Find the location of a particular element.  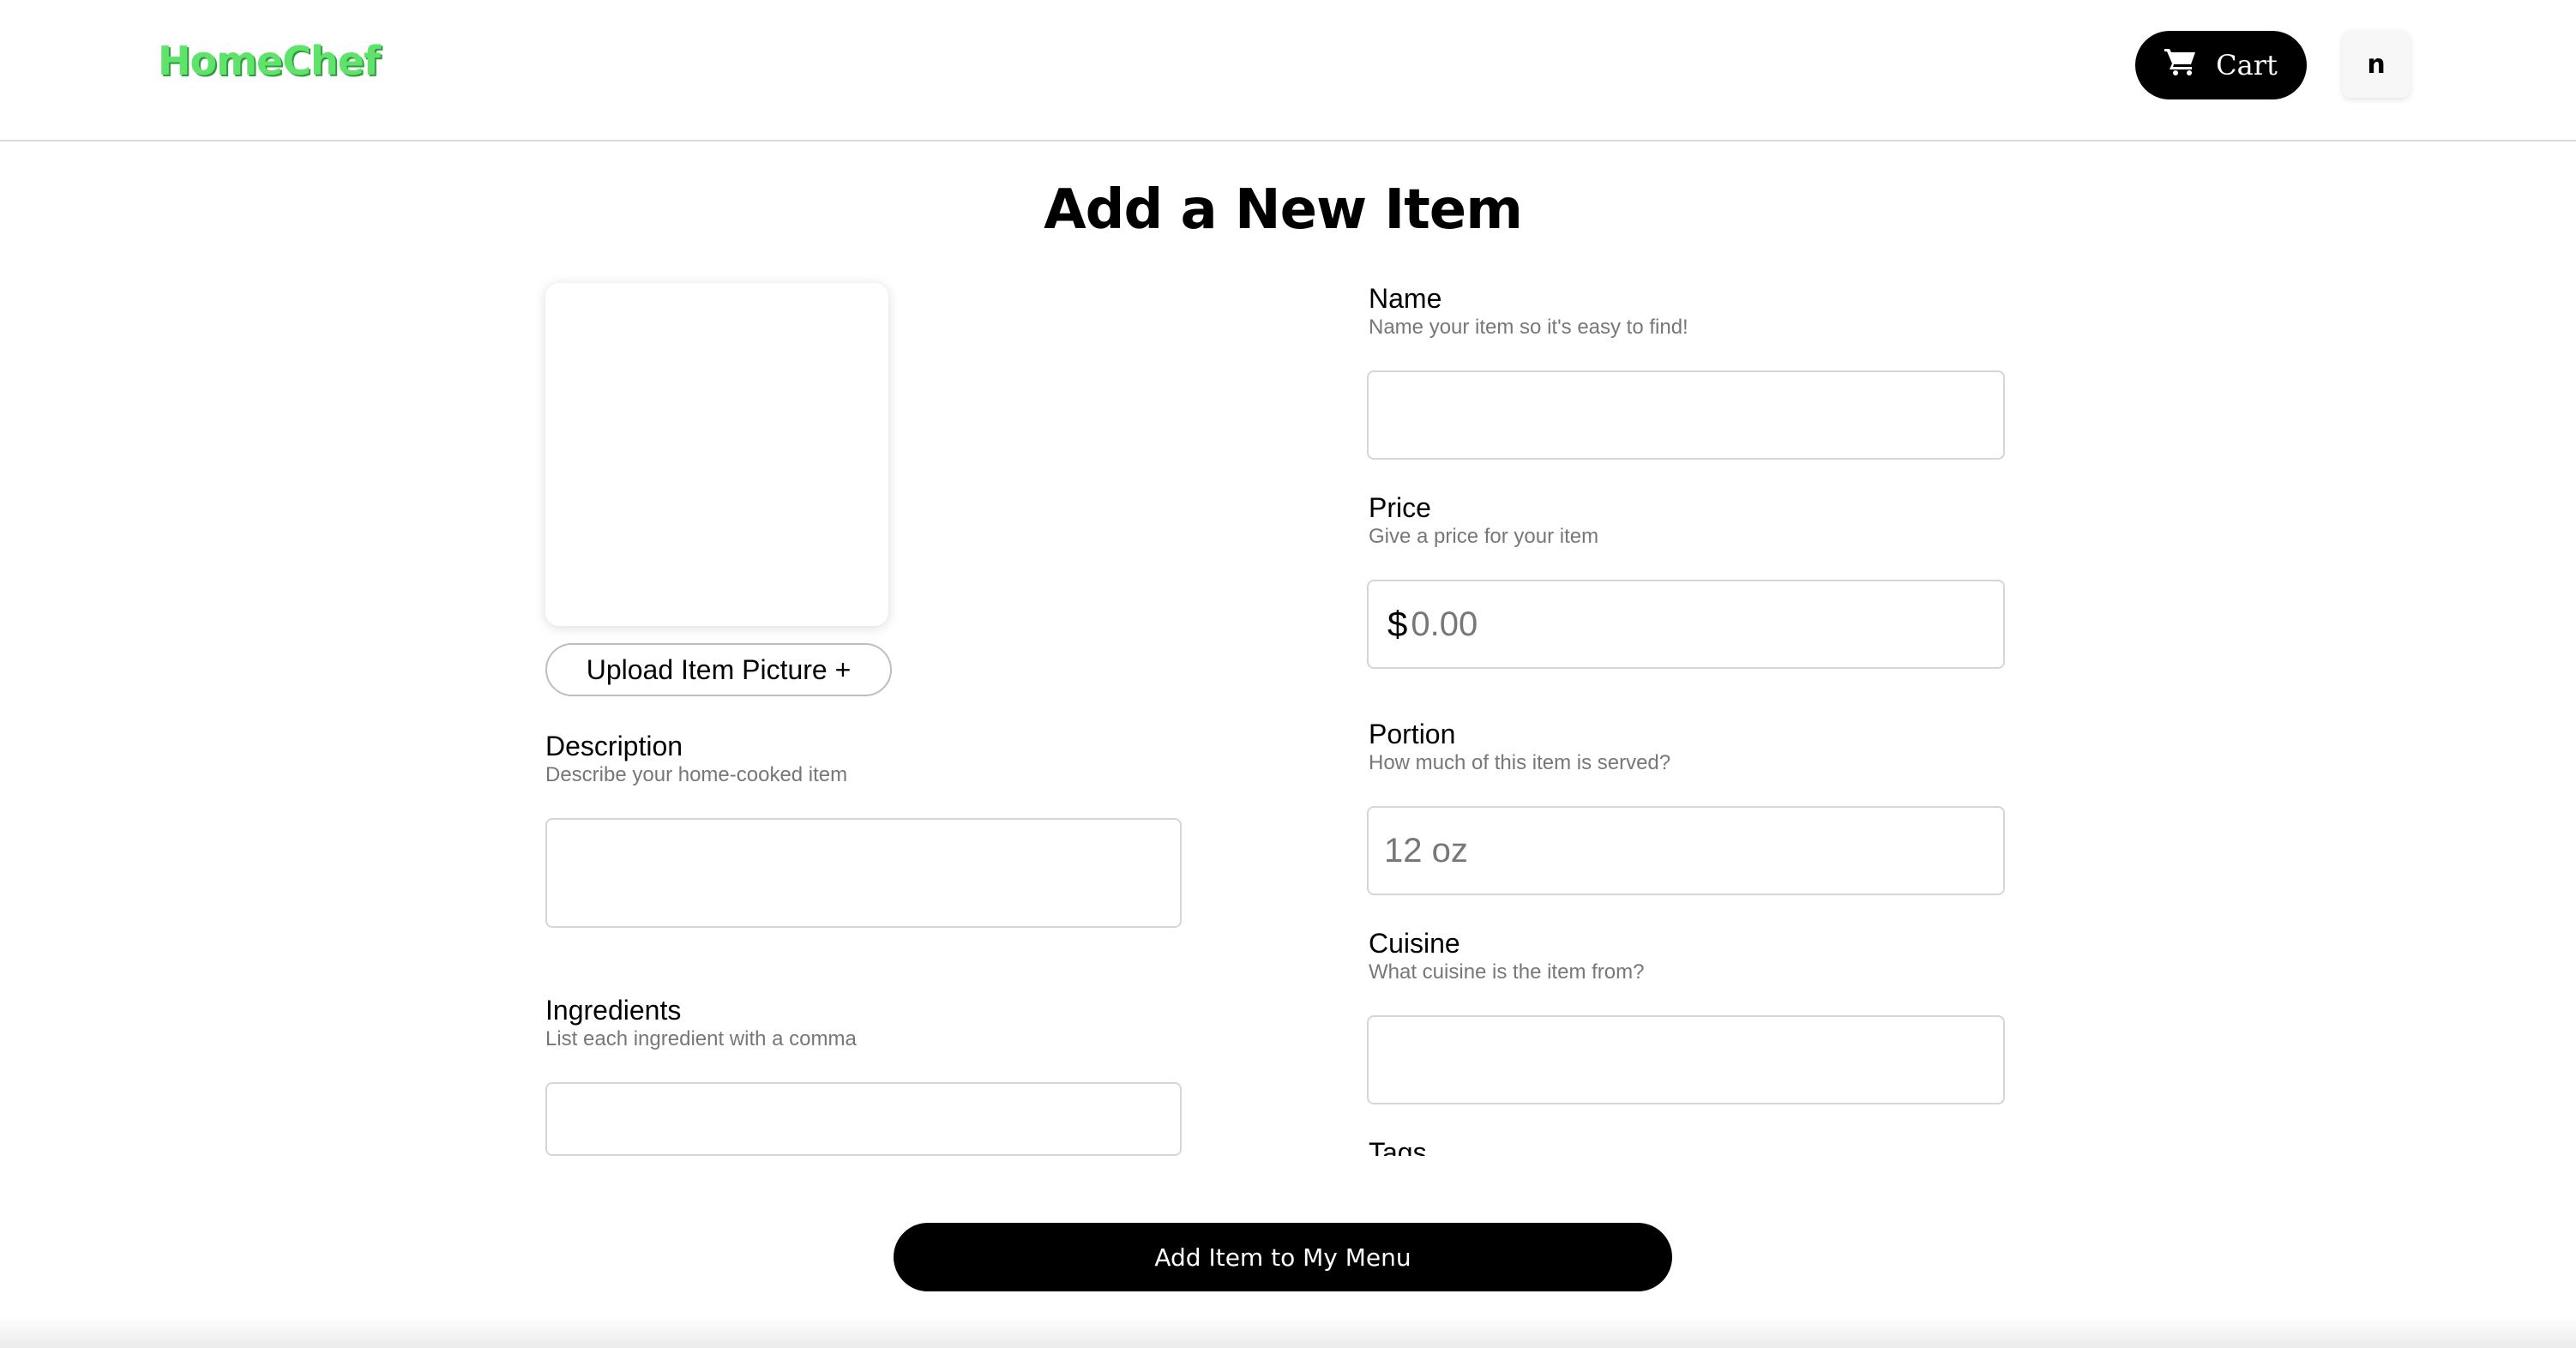

price-hint: Give a price for your item is located at coordinates (1484, 536).